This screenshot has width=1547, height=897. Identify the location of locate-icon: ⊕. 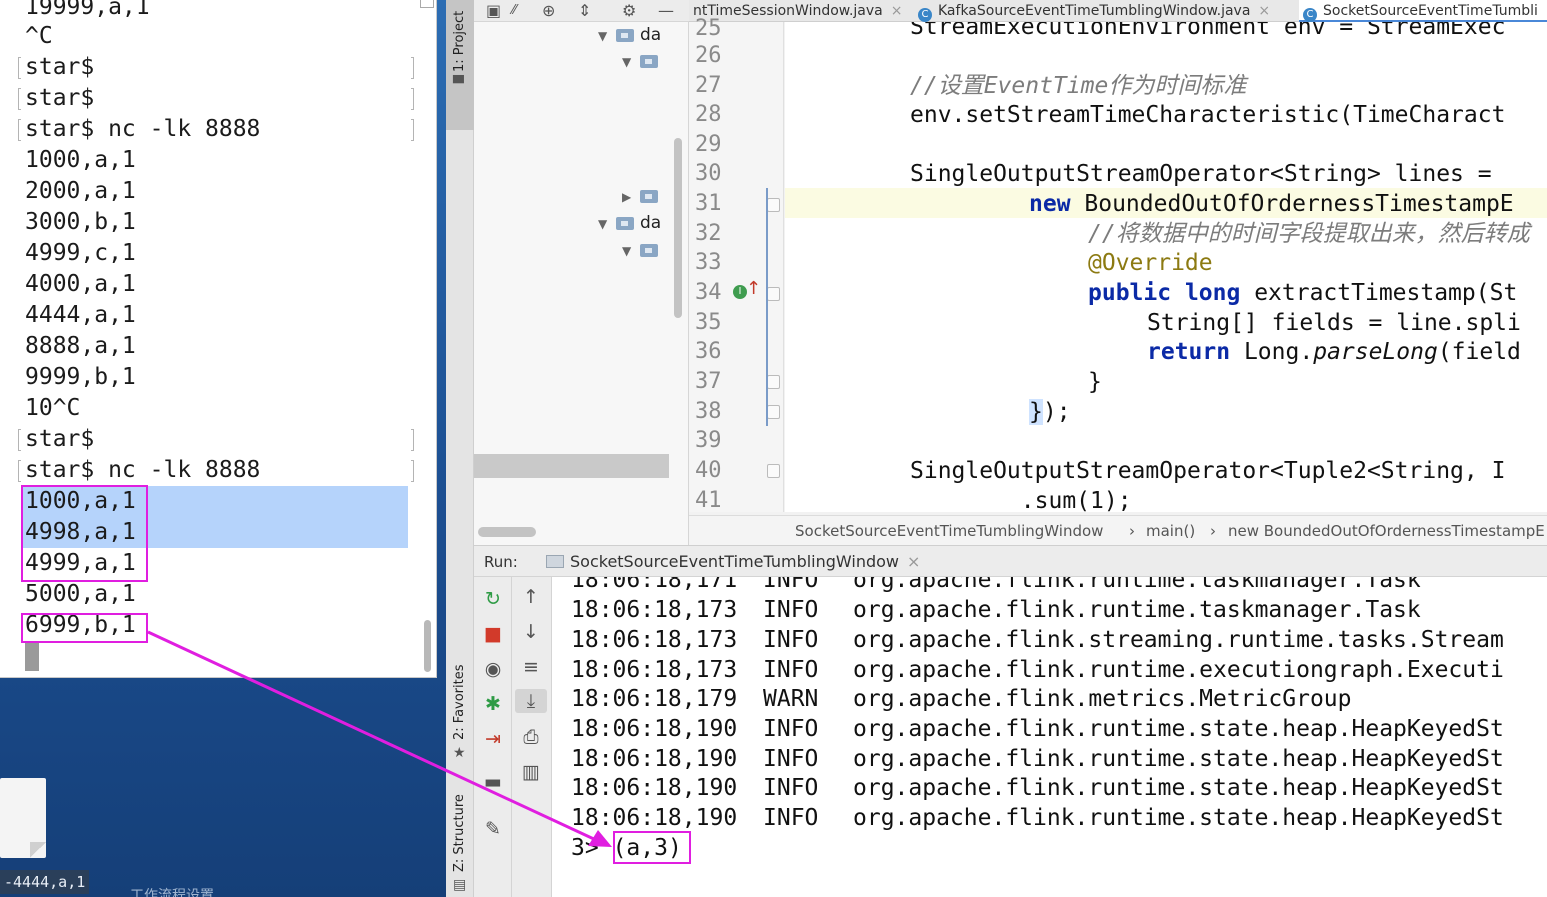
(548, 11).